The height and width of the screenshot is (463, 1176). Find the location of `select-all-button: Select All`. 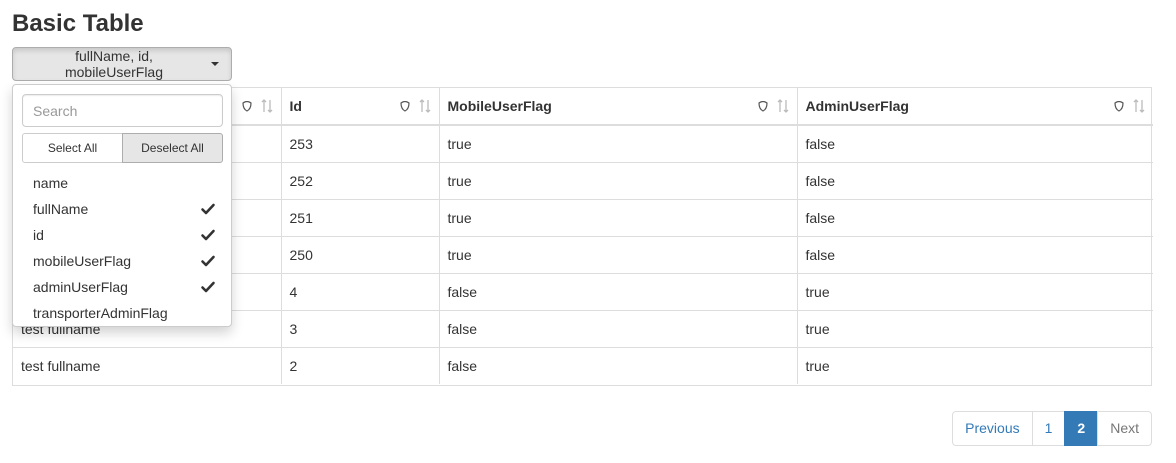

select-all-button: Select All is located at coordinates (72, 148).